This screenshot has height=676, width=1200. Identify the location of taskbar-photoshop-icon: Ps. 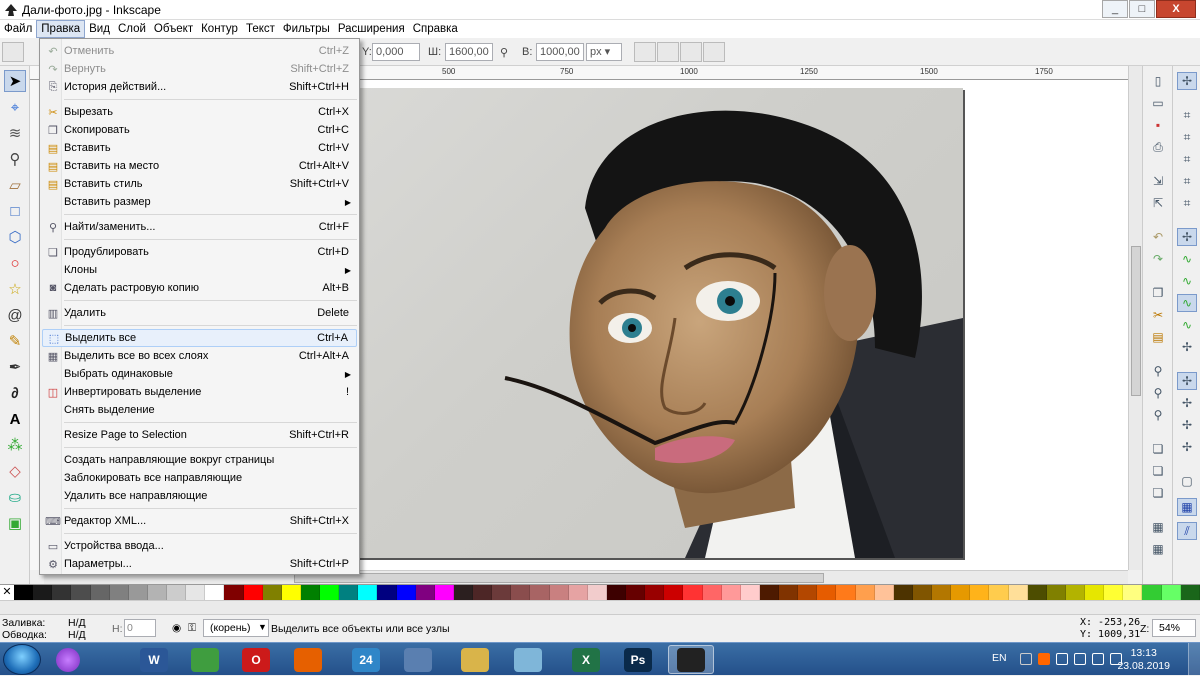
(638, 659).